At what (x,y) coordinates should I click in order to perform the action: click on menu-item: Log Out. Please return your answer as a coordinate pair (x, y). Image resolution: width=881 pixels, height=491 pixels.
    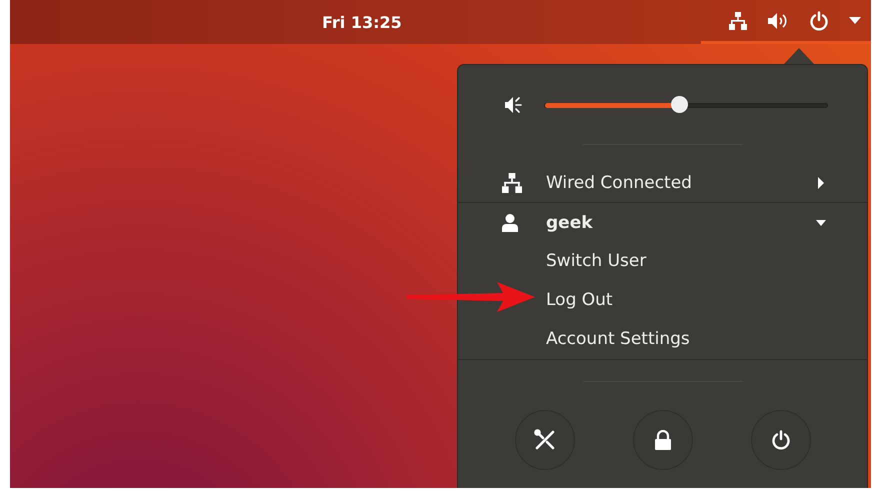
    Looking at the image, I should click on (662, 300).